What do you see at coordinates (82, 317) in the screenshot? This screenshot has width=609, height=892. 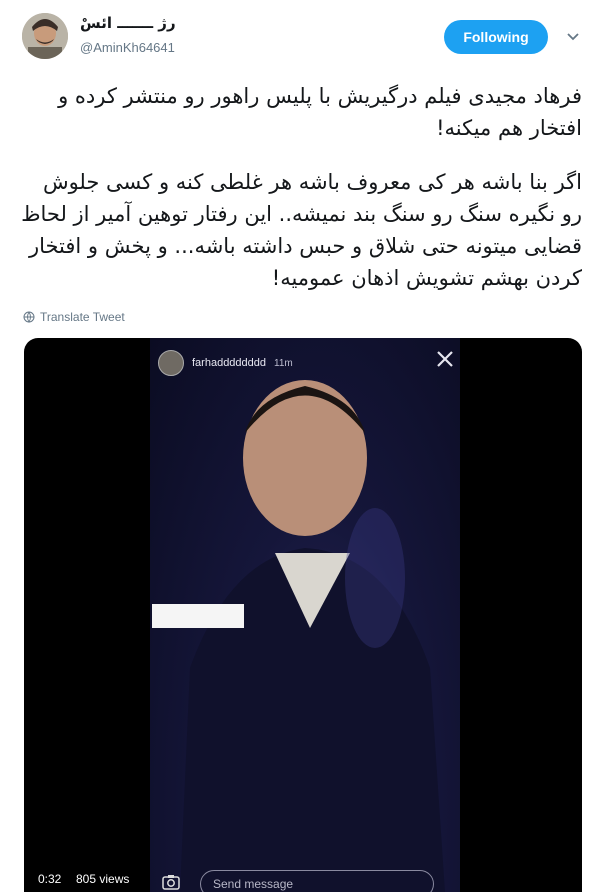 I see `translate-label: Translate Tweet` at bounding box center [82, 317].